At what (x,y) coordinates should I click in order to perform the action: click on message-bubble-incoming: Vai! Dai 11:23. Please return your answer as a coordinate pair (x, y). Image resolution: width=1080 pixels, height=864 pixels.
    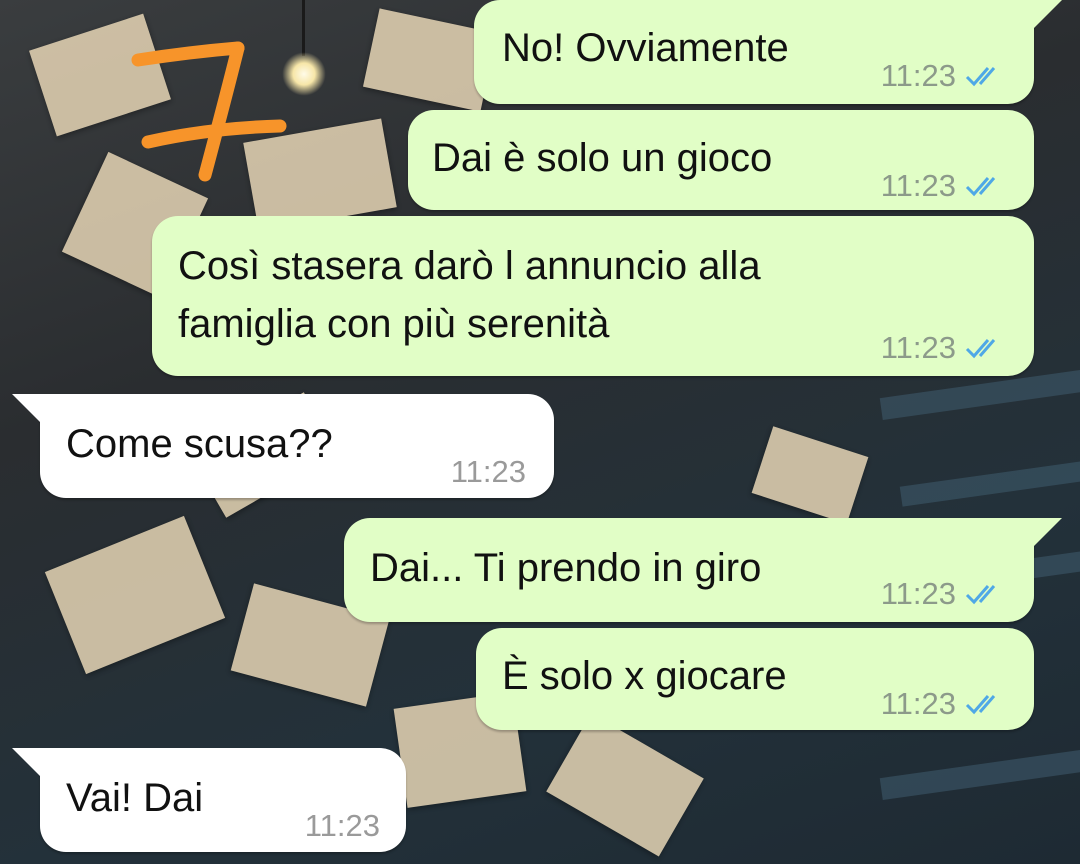
    Looking at the image, I should click on (223, 800).